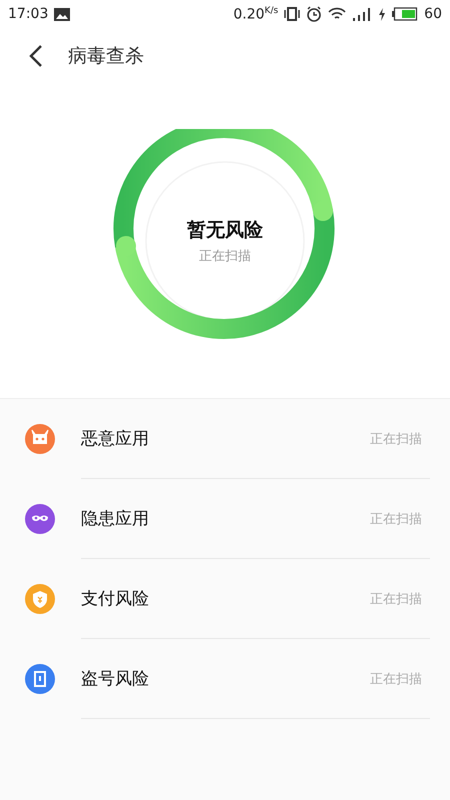 The width and height of the screenshot is (450, 800). What do you see at coordinates (362, 14) in the screenshot?
I see `signal-icon` at bounding box center [362, 14].